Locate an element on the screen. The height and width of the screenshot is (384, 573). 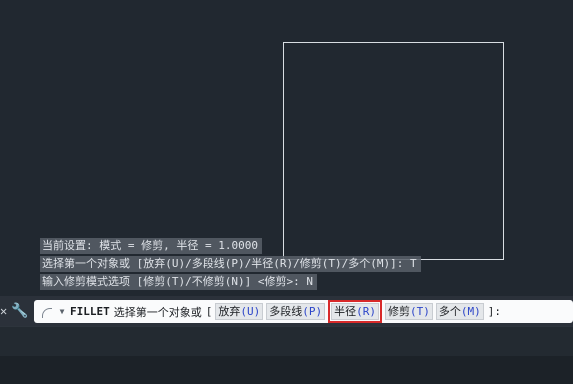
bottom-area is located at coordinates (286, 370).